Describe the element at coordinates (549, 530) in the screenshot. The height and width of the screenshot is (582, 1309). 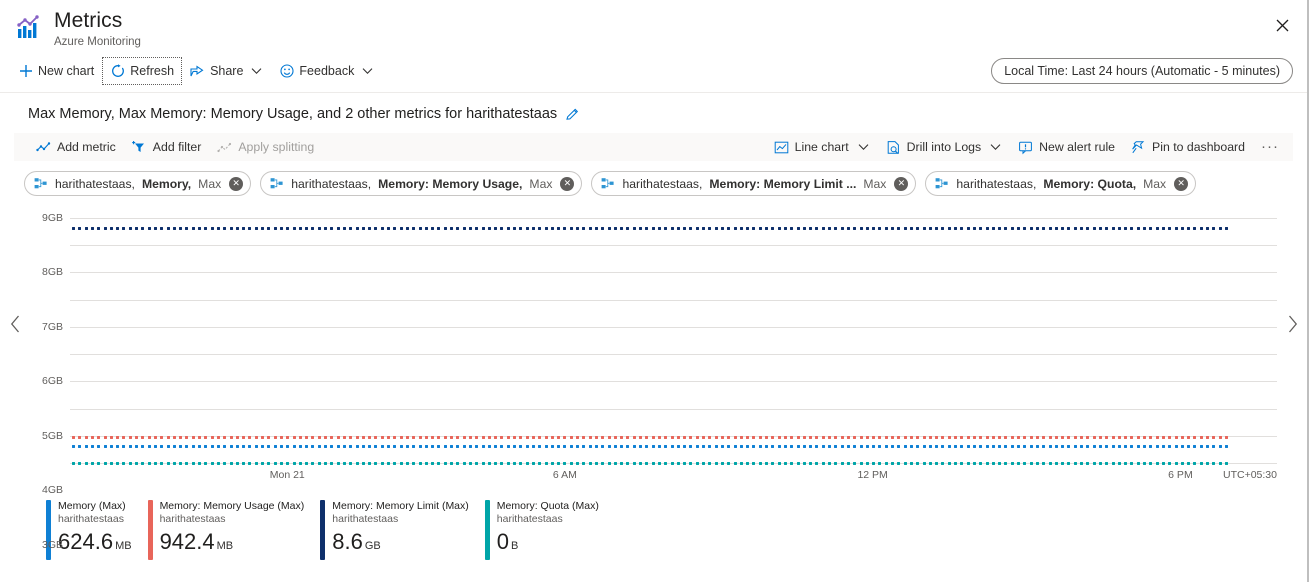
I see `legend-item: Memory: Quota (Max) harithatestaas 0B` at that location.